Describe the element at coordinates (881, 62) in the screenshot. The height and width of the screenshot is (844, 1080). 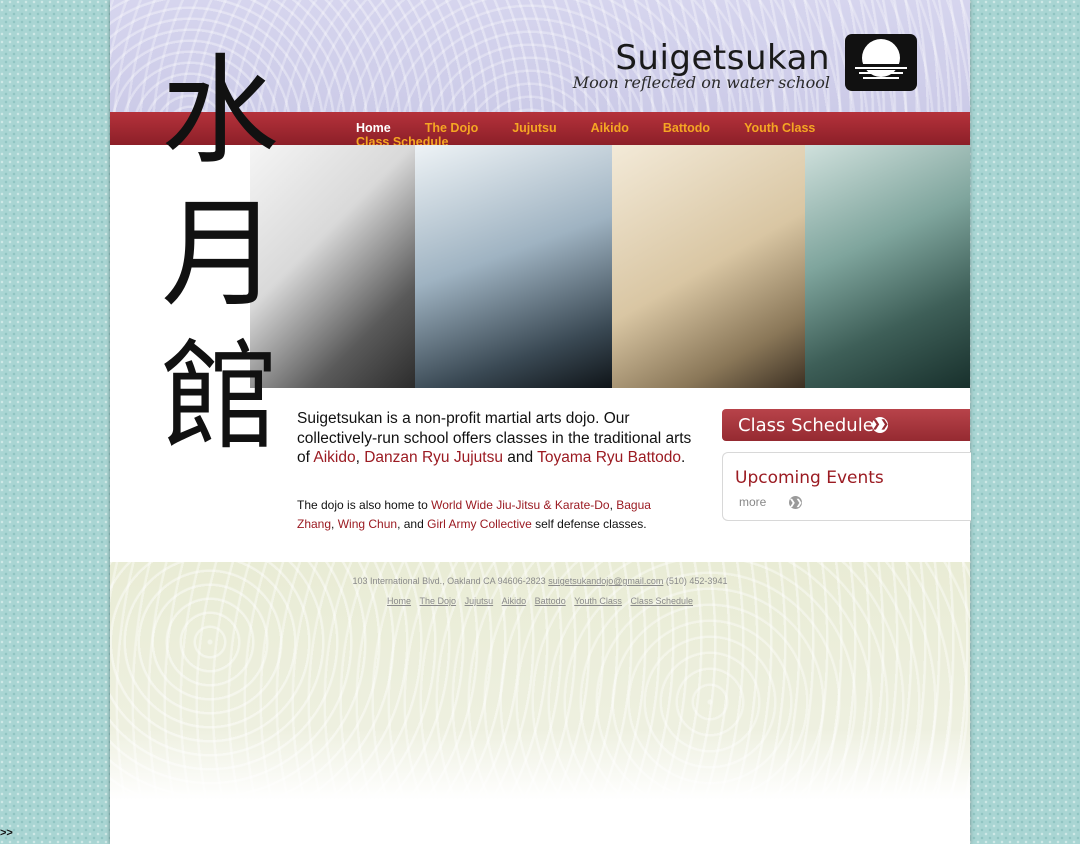
I see `moon-logo-icon` at that location.